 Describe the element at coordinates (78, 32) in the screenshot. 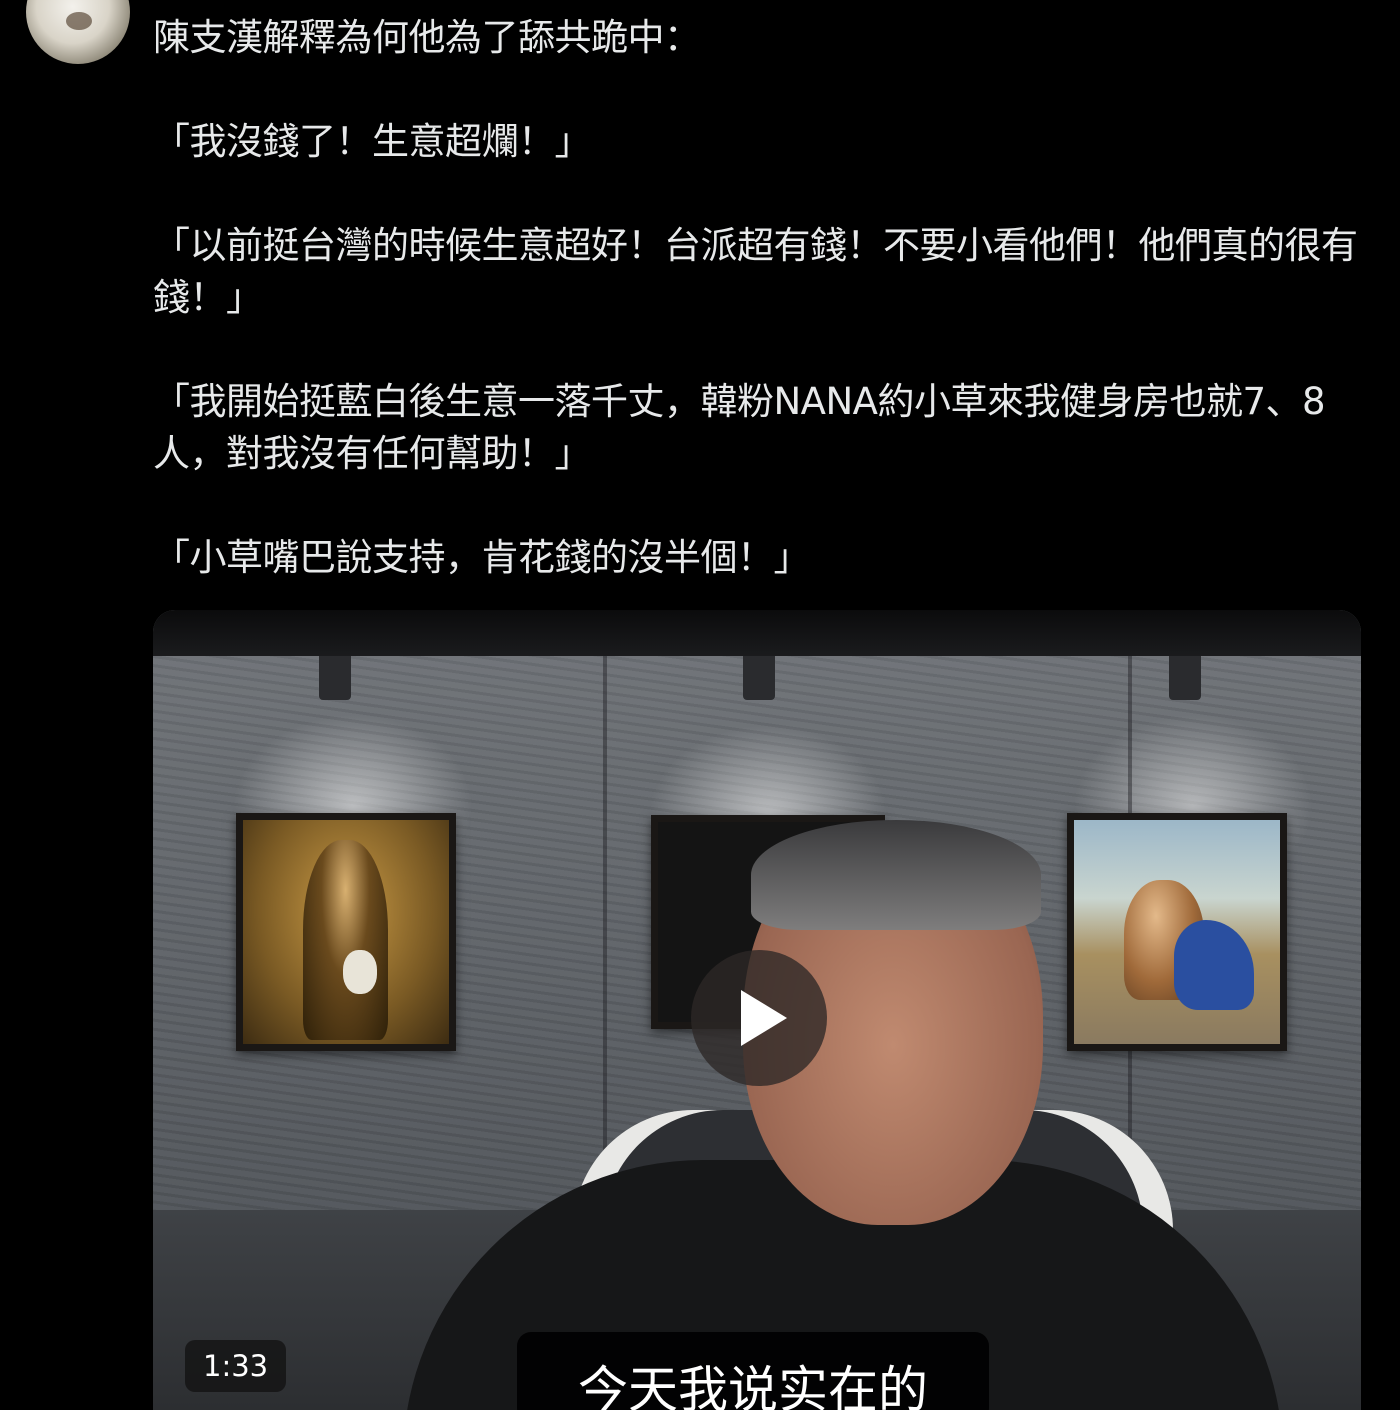

I see `avatar` at that location.